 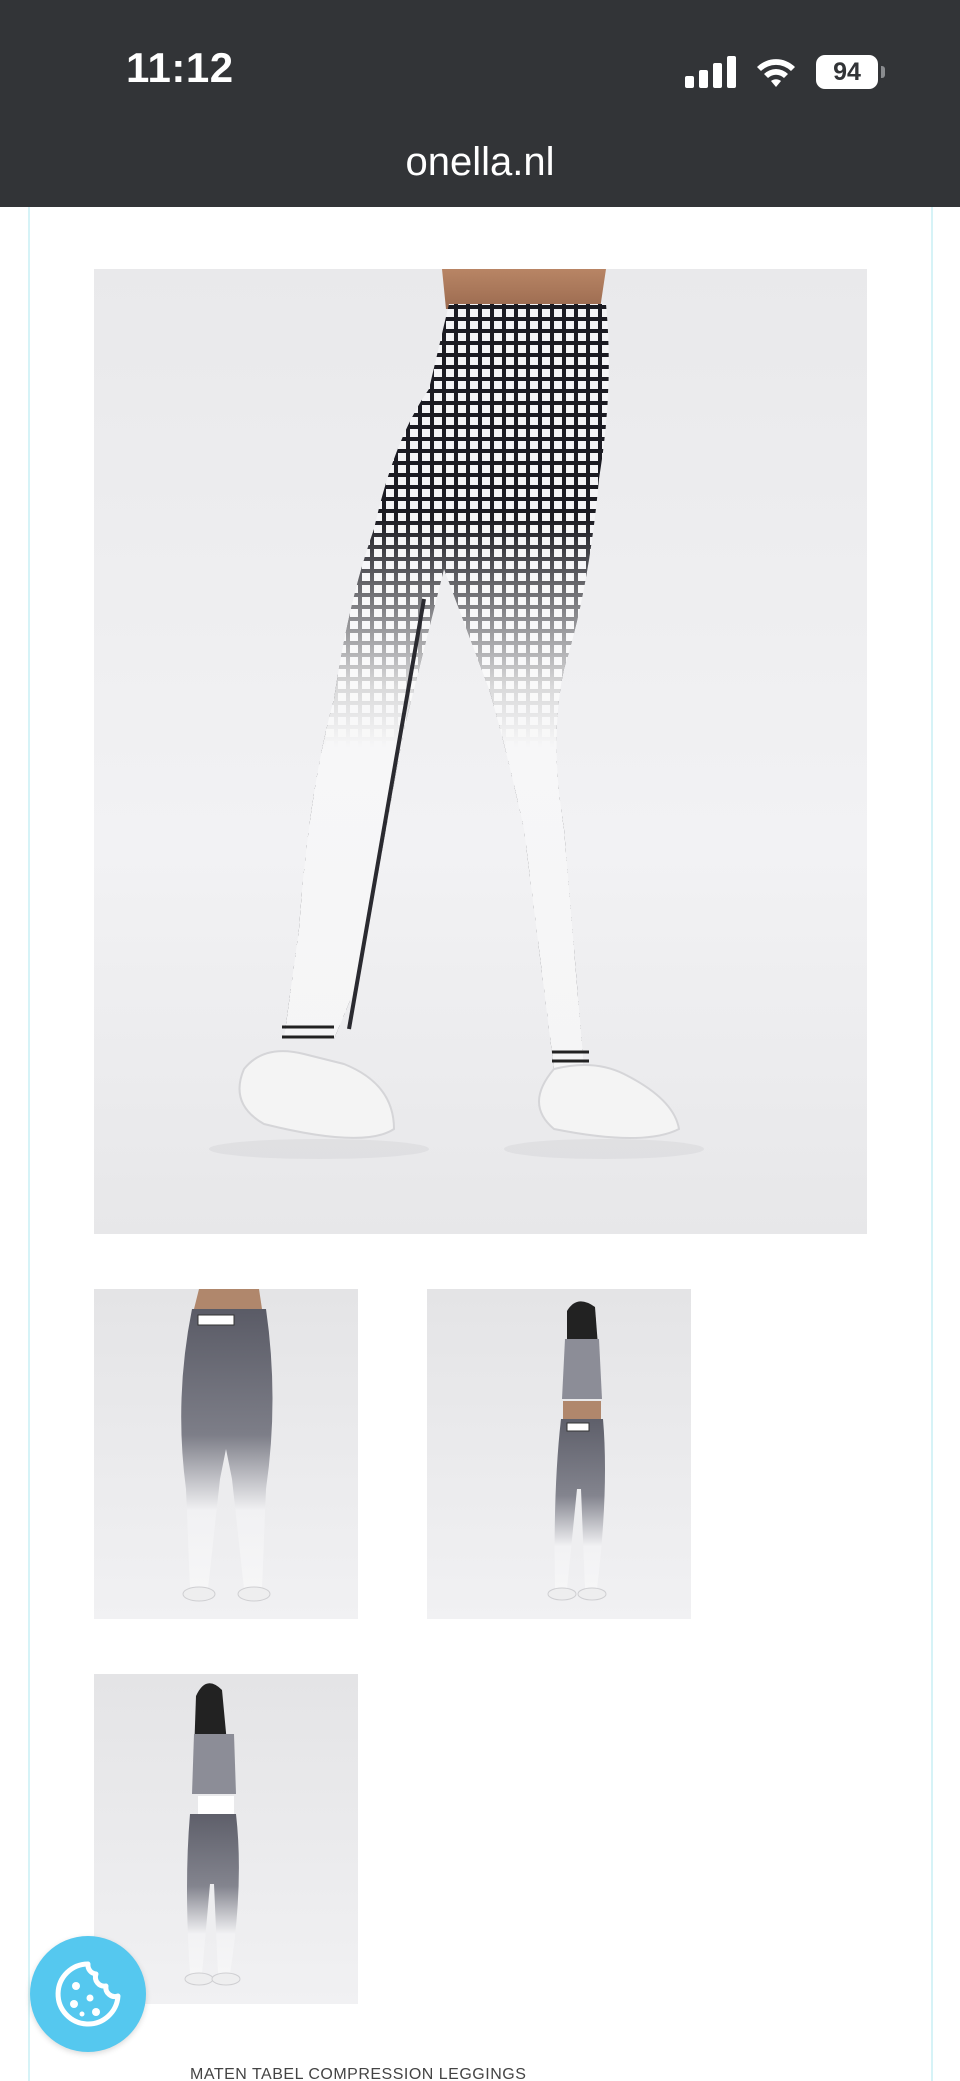 I want to click on cellular-signal-icon, so click(x=710, y=72).